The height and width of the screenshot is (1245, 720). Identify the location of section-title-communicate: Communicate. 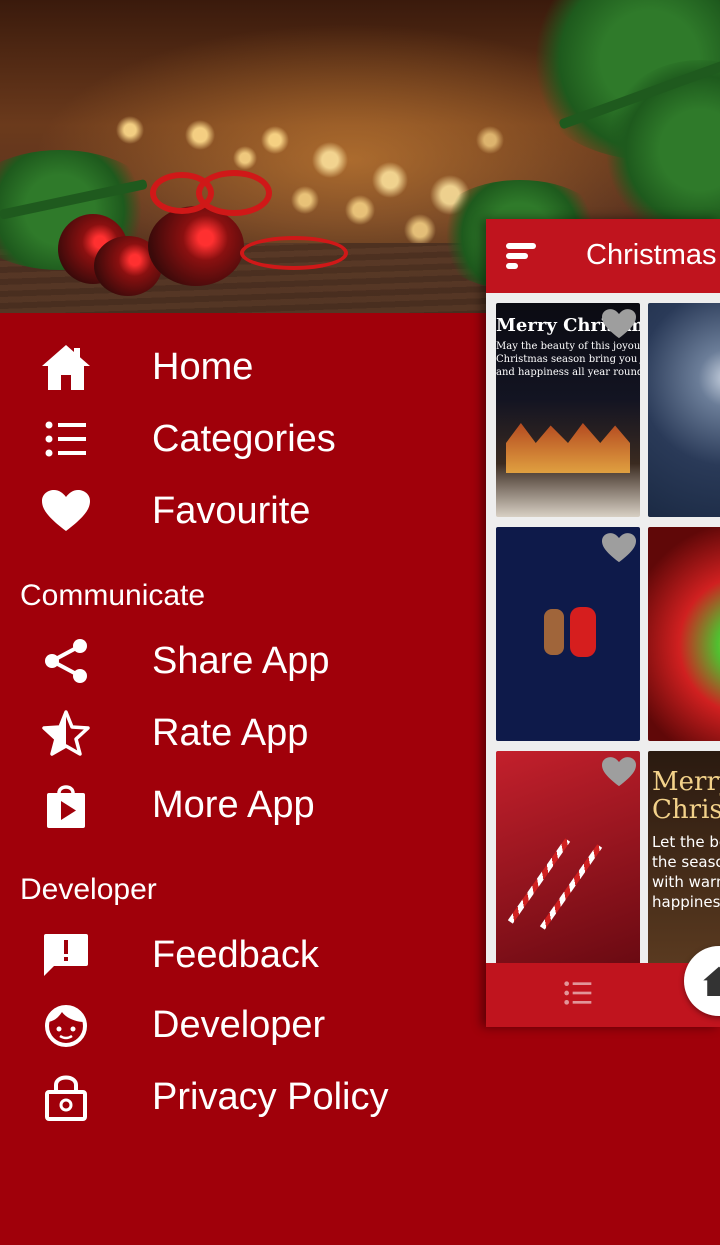
(113, 595).